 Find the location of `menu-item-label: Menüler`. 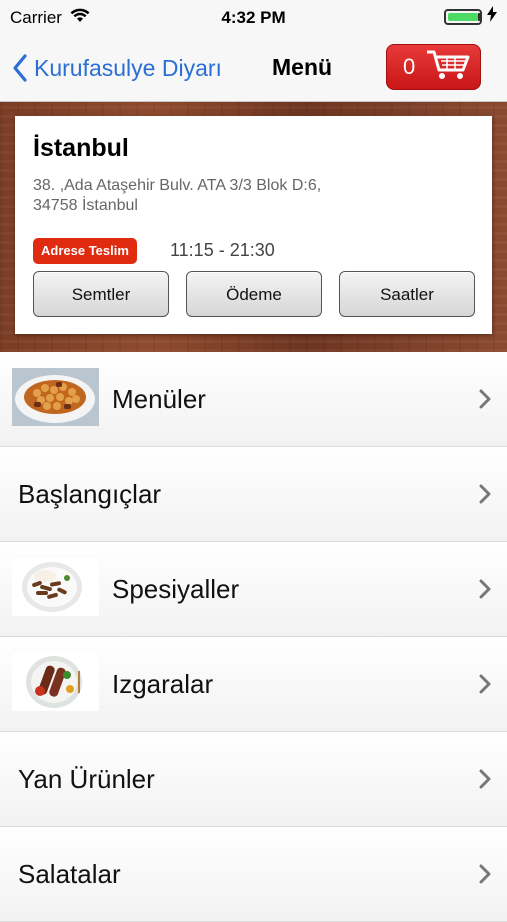

menu-item-label: Menüler is located at coordinates (159, 399).